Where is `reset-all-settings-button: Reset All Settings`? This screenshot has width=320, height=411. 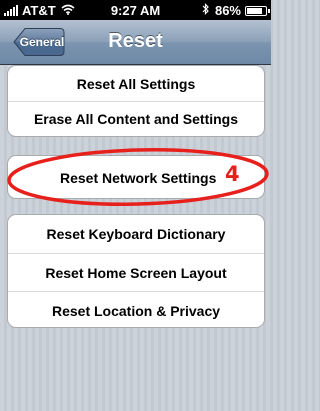
reset-all-settings-button: Reset All Settings is located at coordinates (136, 83).